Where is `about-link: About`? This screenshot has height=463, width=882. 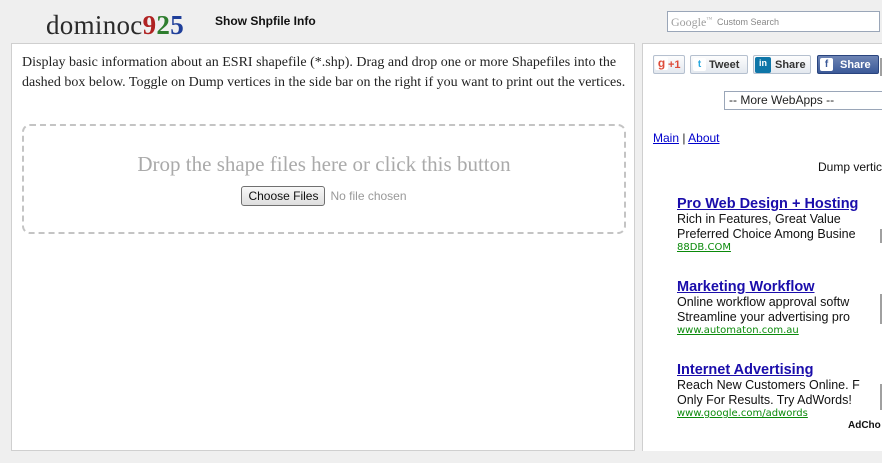 about-link: About is located at coordinates (703, 138).